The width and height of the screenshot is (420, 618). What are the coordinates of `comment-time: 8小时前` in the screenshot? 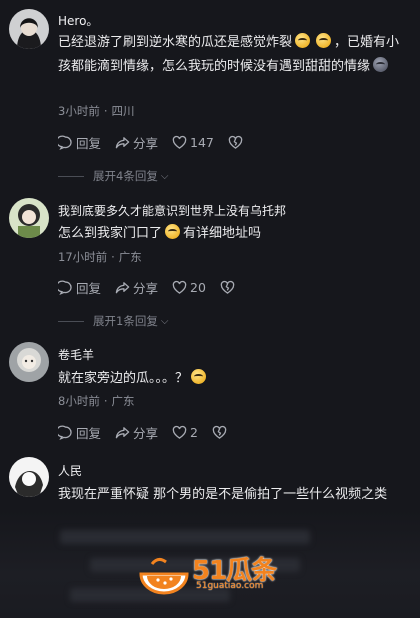 It's located at (79, 401).